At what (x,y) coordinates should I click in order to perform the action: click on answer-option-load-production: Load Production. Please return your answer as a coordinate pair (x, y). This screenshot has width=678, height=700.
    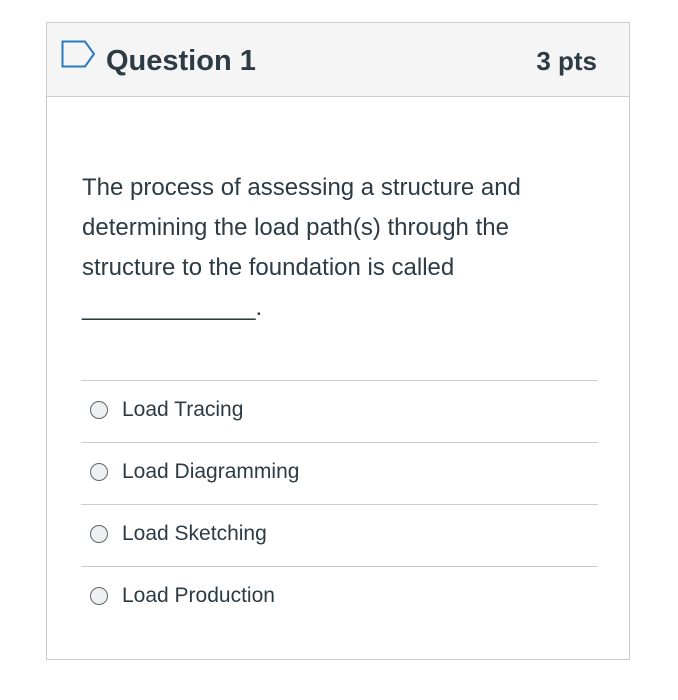
    Looking at the image, I should click on (339, 597).